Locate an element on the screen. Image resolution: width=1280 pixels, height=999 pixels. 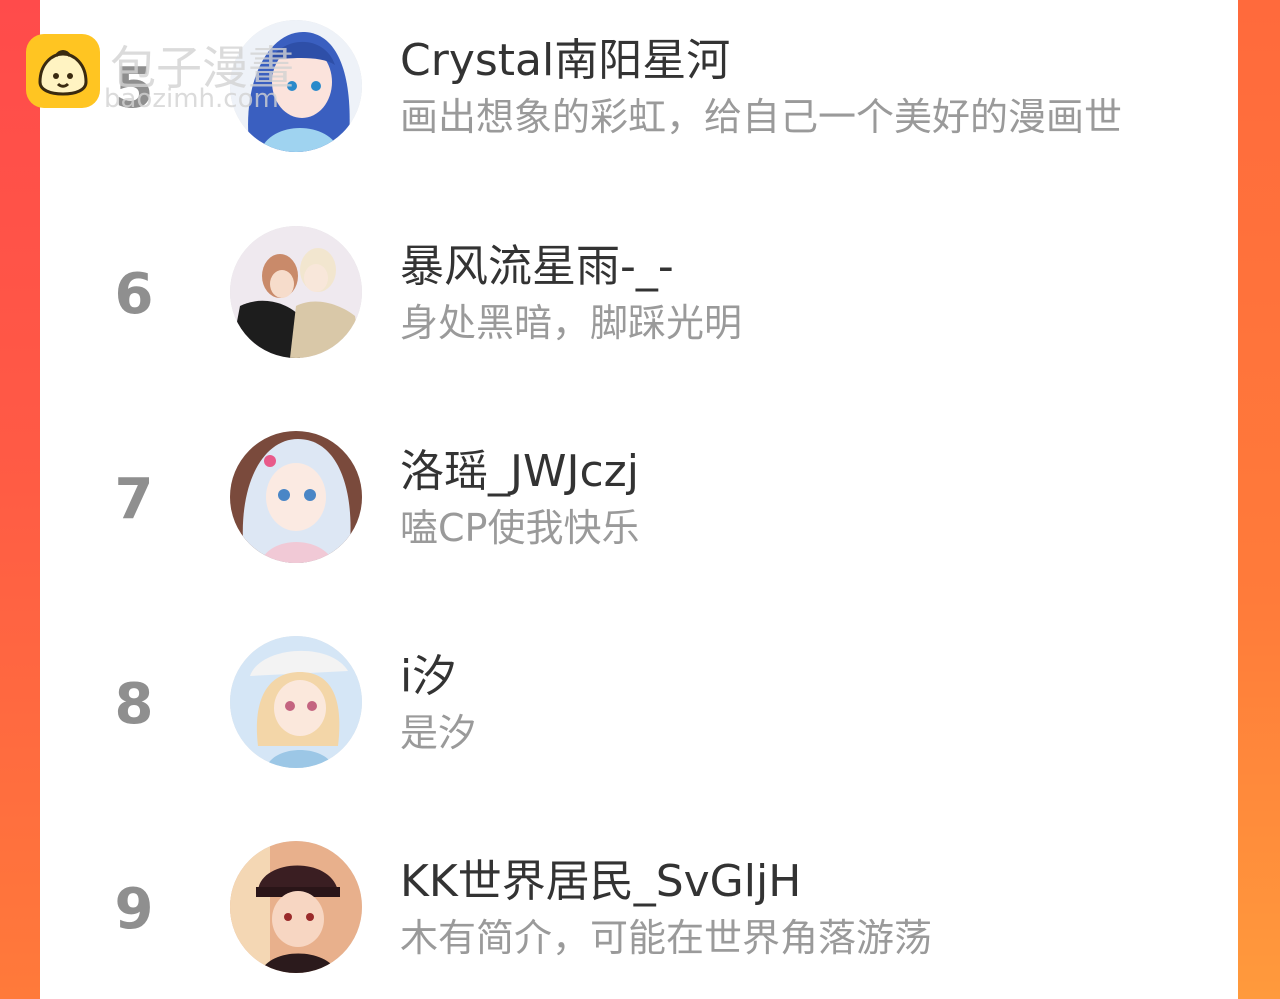
rank-number: 9 is located at coordinates (134, 909).